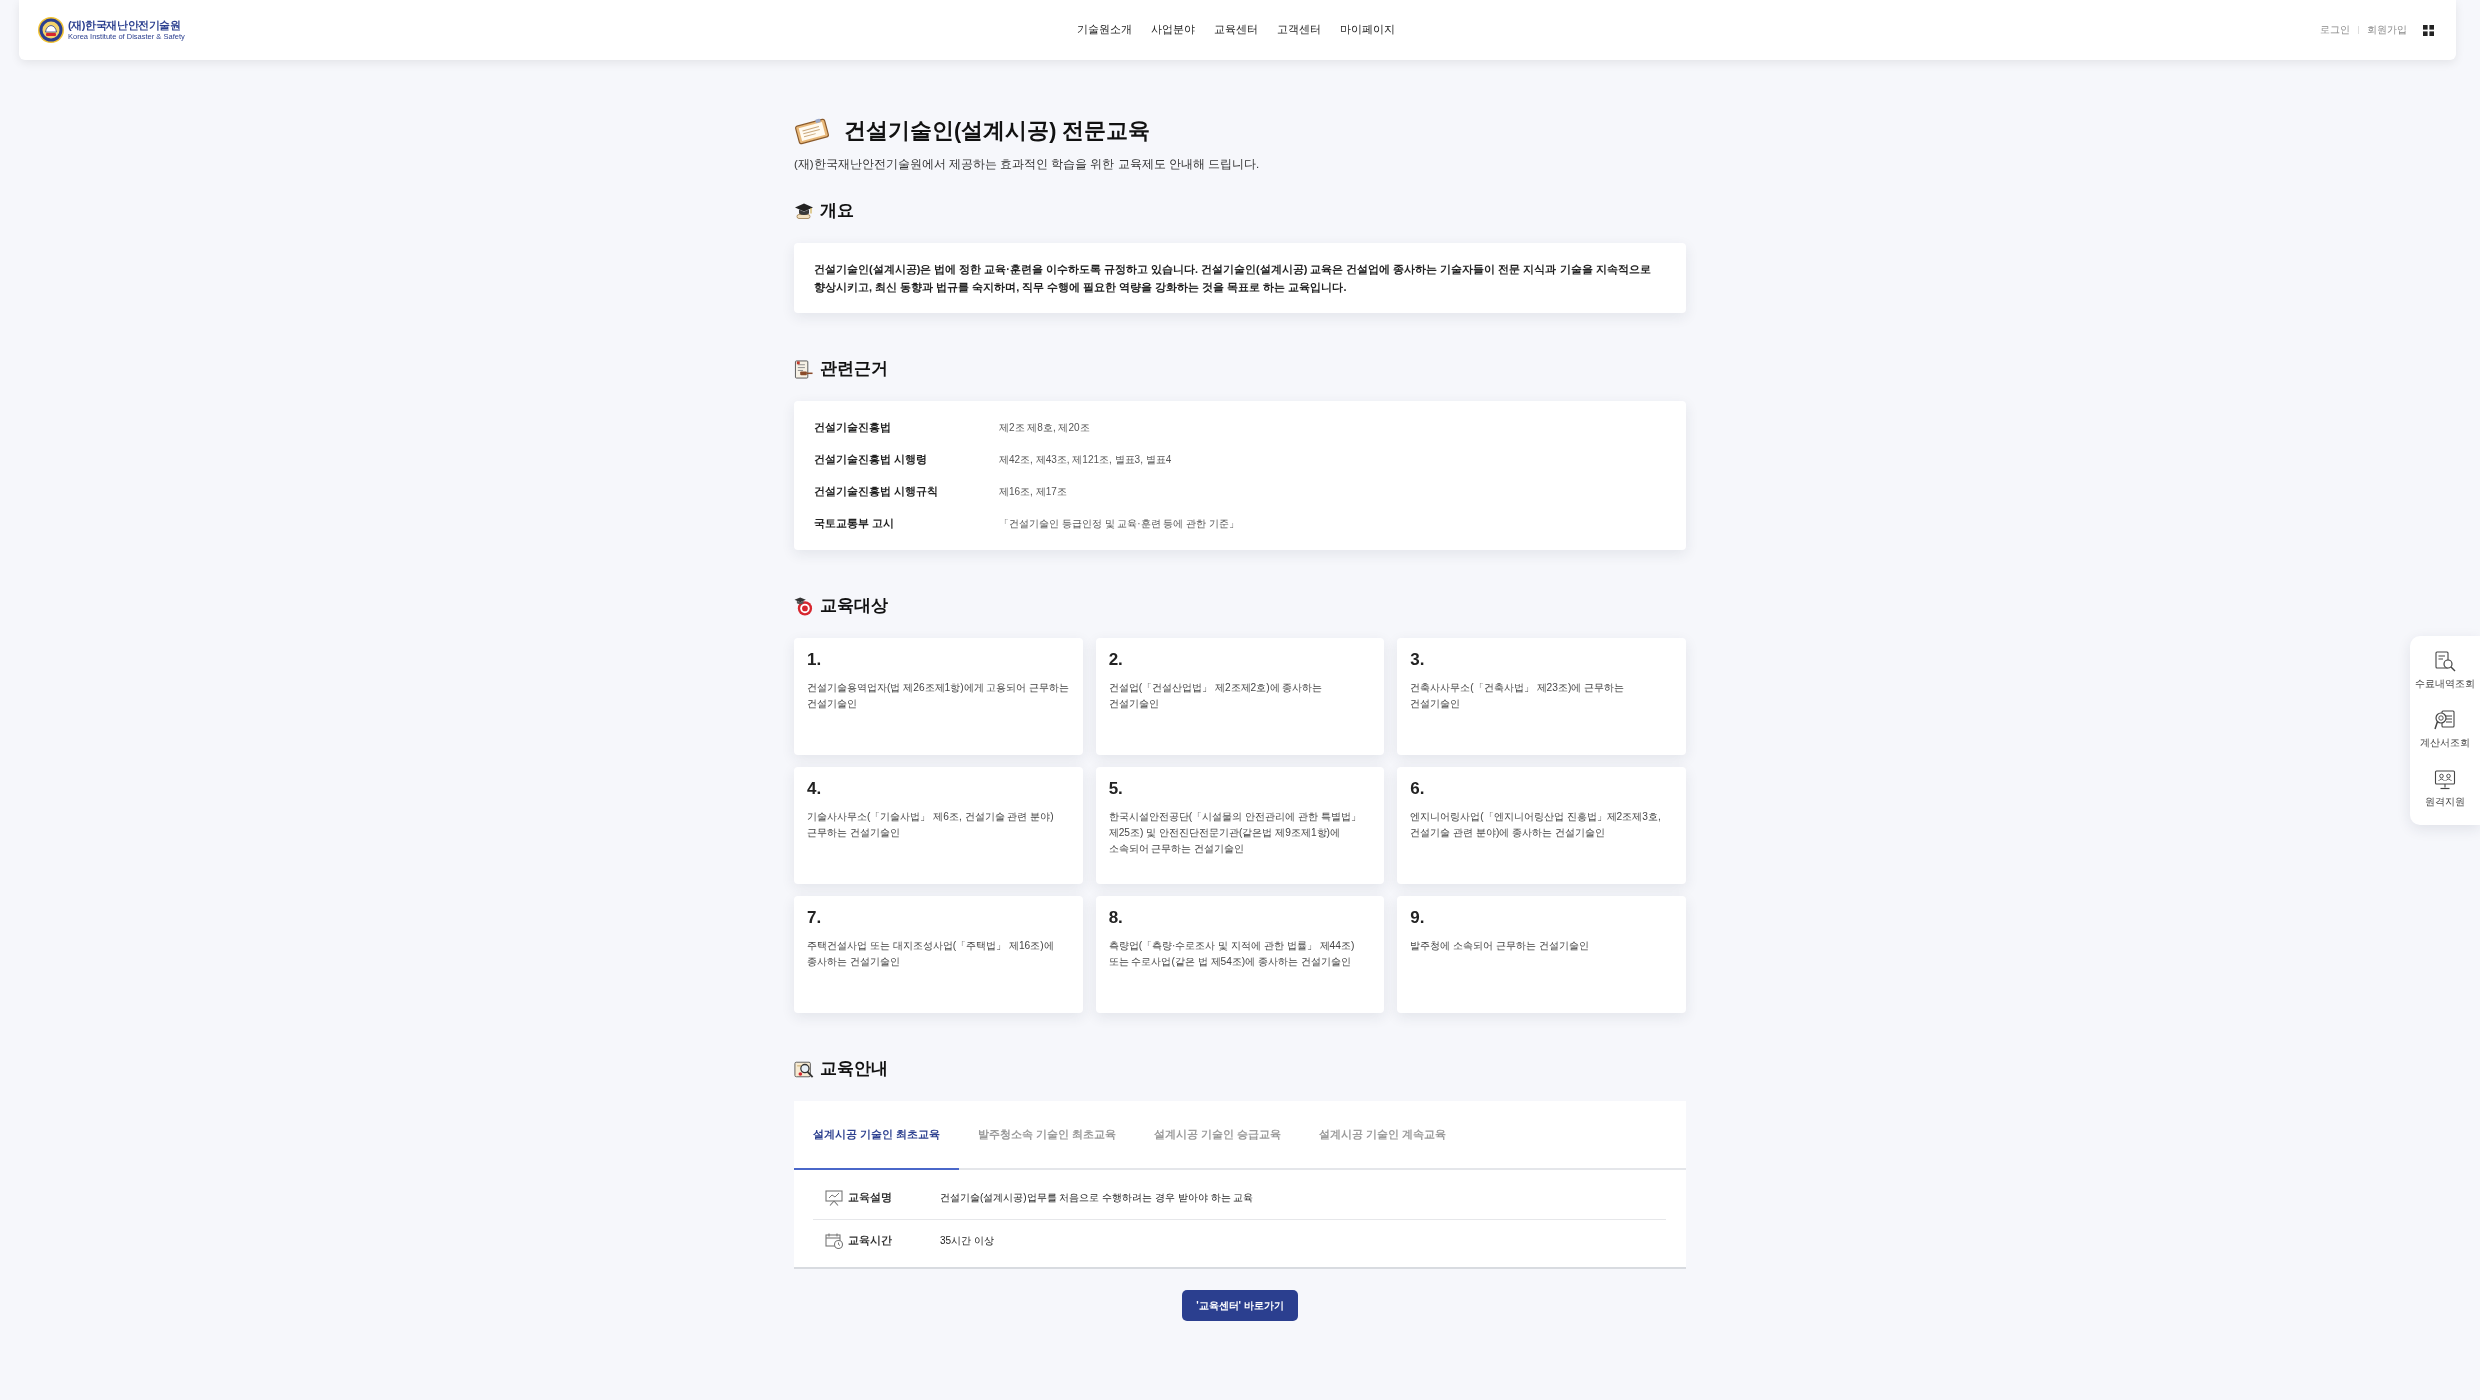  I want to click on signup-link: 회원가입, so click(2387, 30).